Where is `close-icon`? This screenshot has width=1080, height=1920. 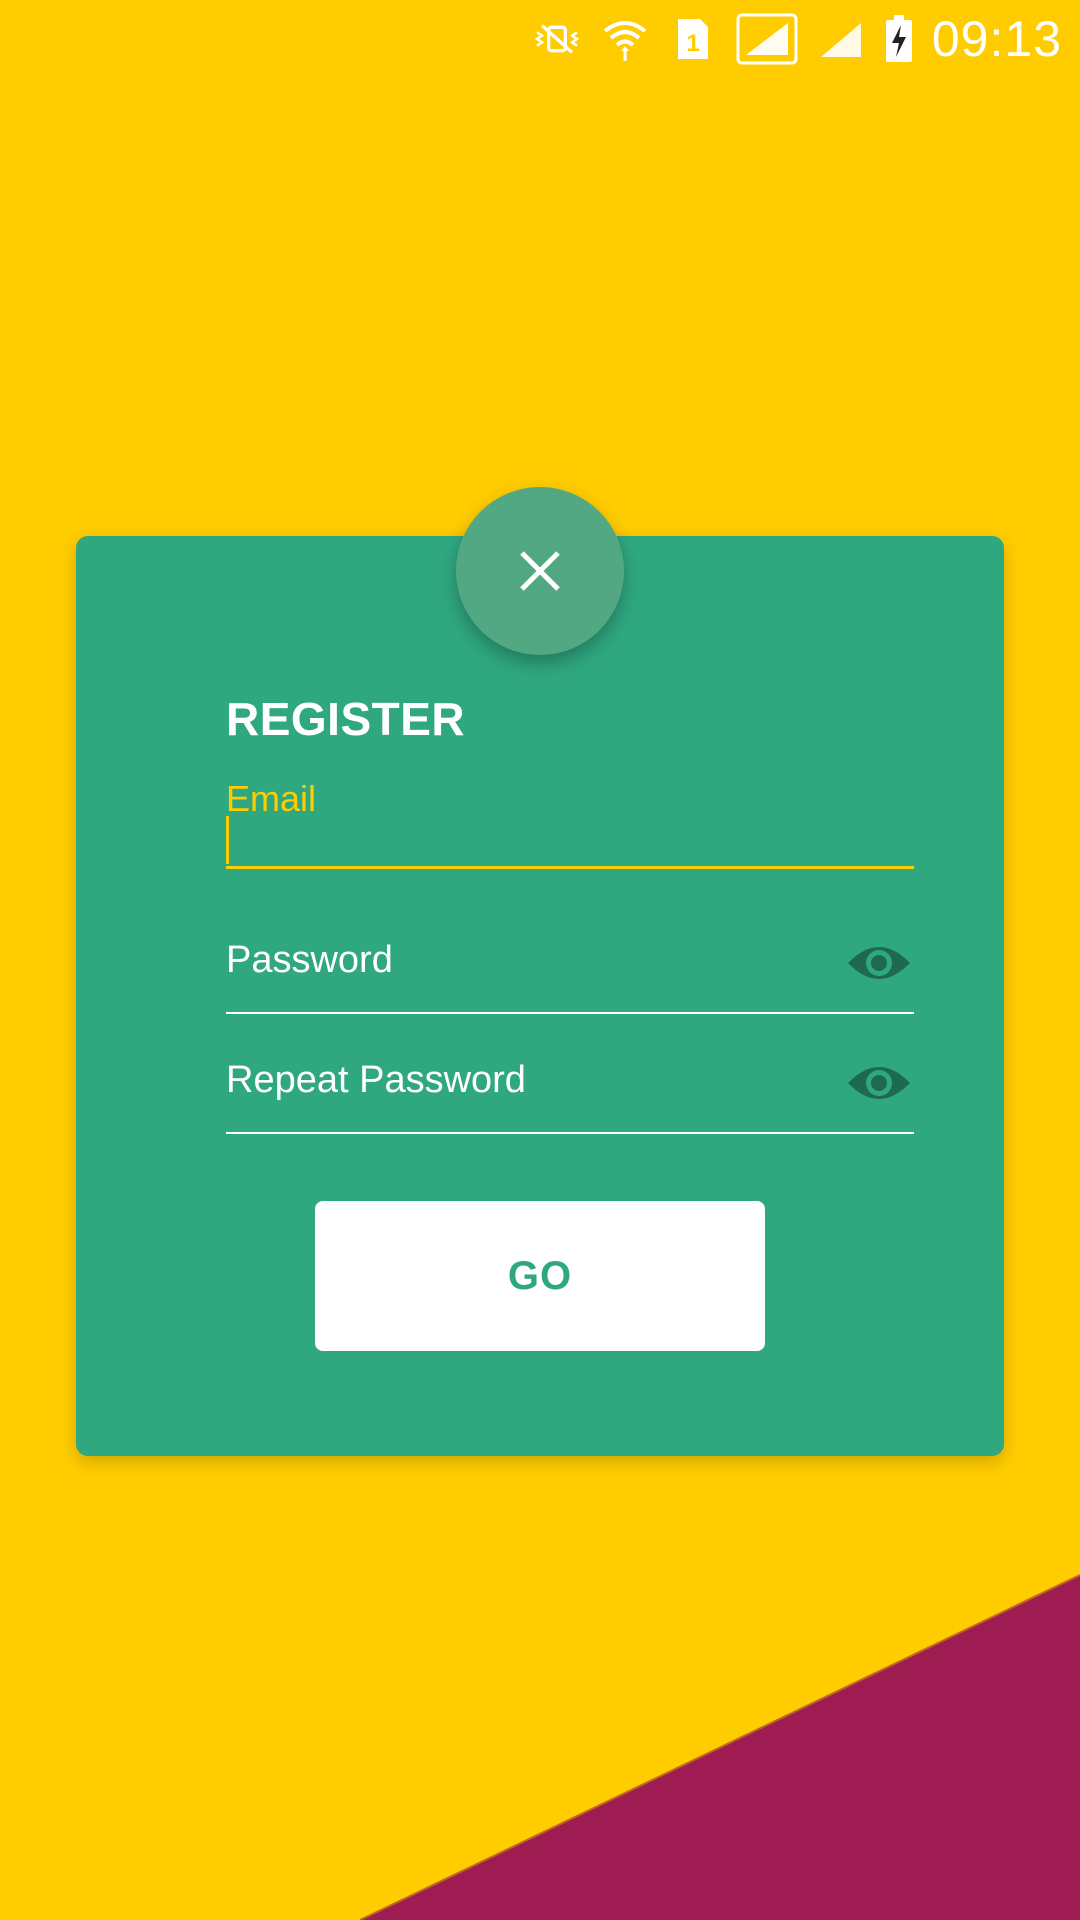
close-icon is located at coordinates (540, 571).